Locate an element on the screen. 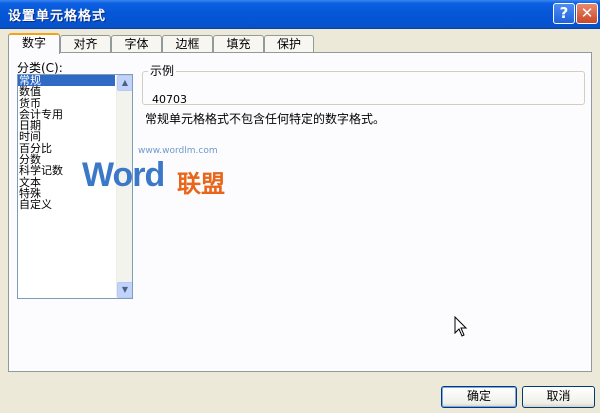  ok-button: 确定 is located at coordinates (479, 397).